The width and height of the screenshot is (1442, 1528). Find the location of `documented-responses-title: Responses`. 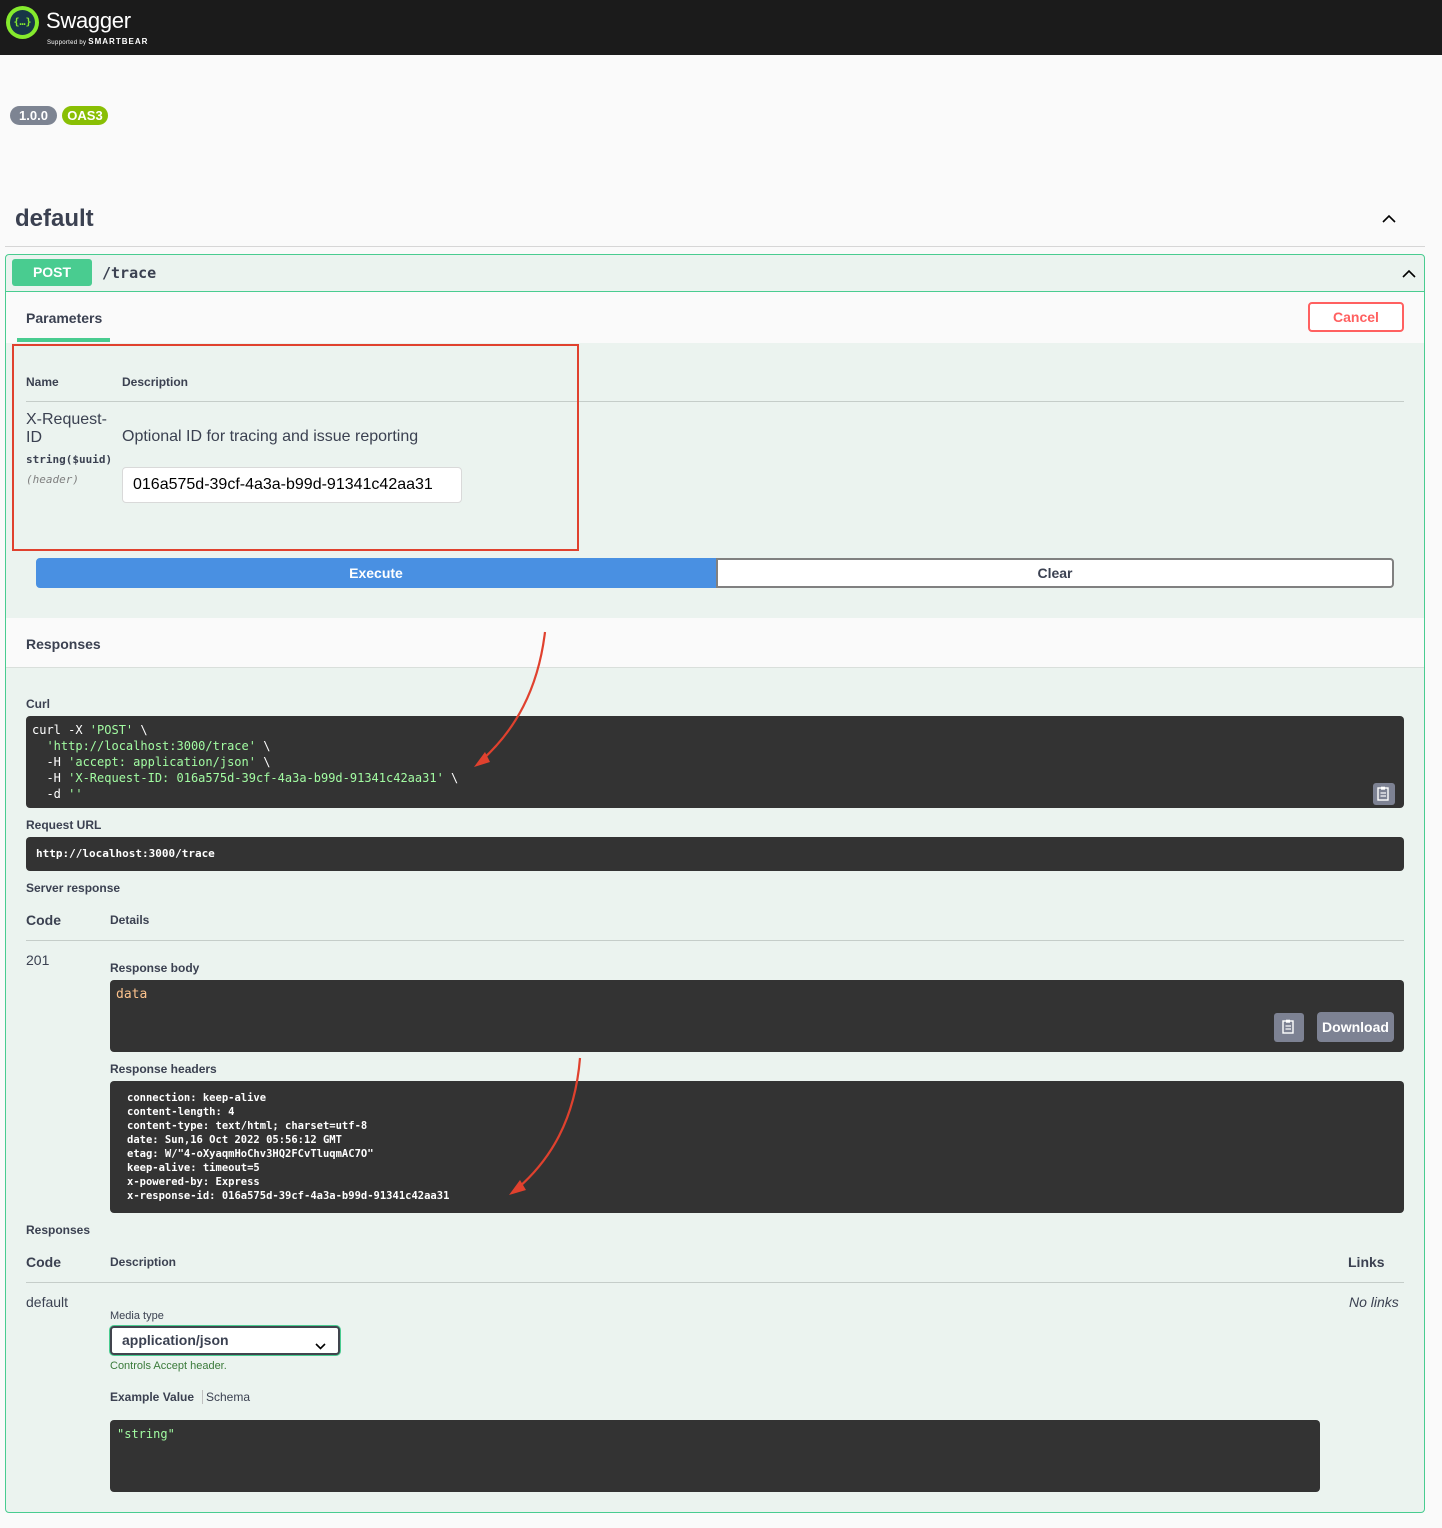

documented-responses-title: Responses is located at coordinates (58, 1230).